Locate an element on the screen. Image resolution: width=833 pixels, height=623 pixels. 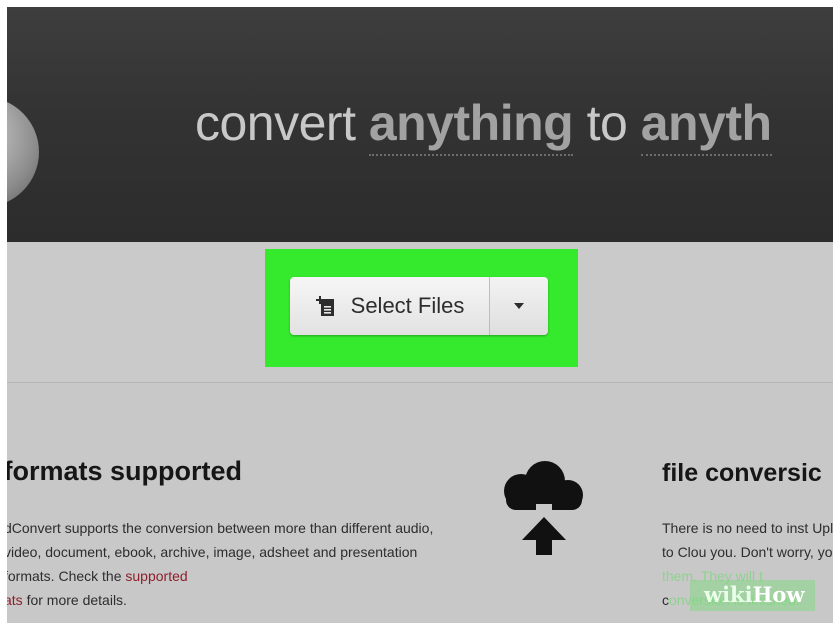
select-files-label: Select Files is located at coordinates (407, 305).